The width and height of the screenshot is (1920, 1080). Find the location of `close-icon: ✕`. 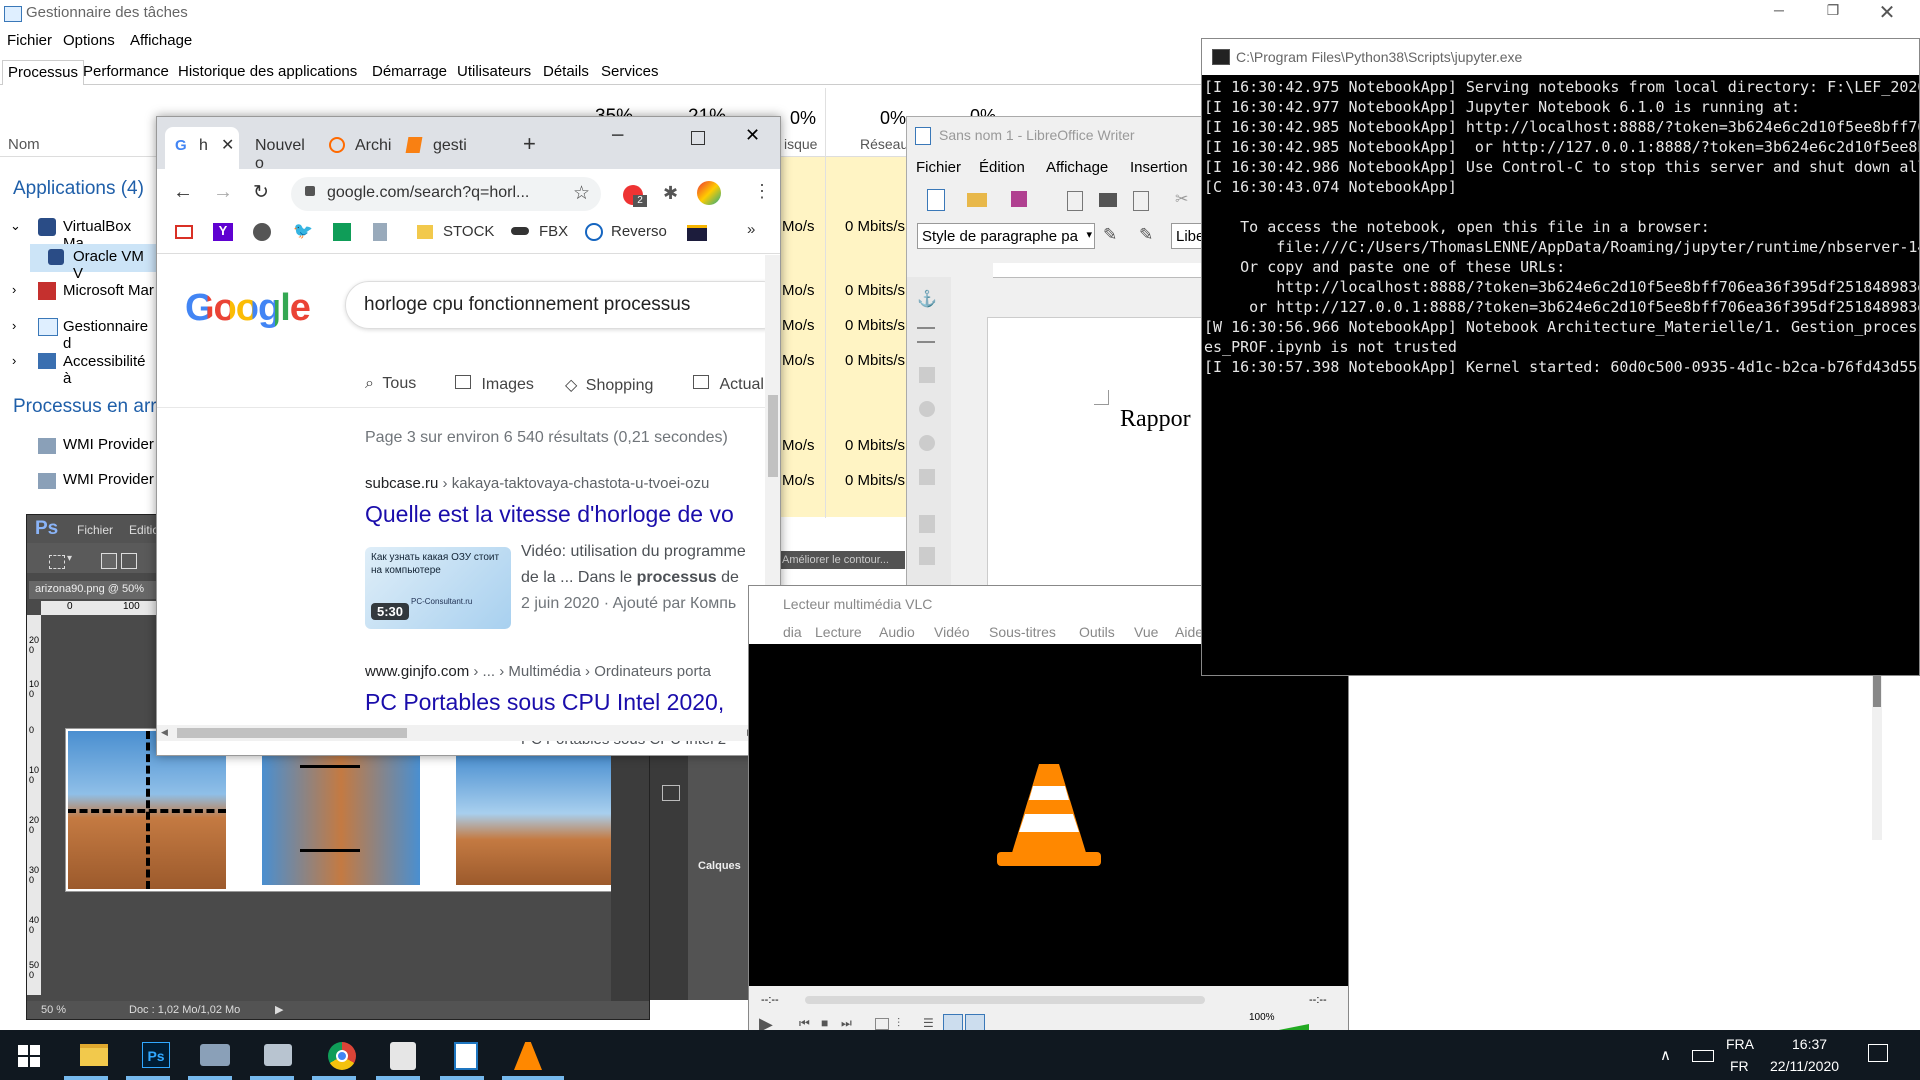

close-icon: ✕ is located at coordinates (1887, 13).